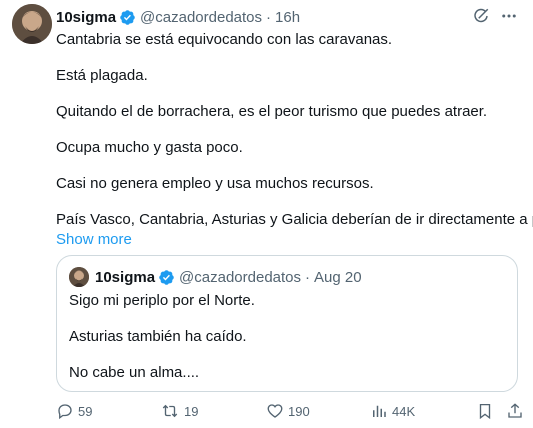  I want to click on avatar-image, so click(32, 24).